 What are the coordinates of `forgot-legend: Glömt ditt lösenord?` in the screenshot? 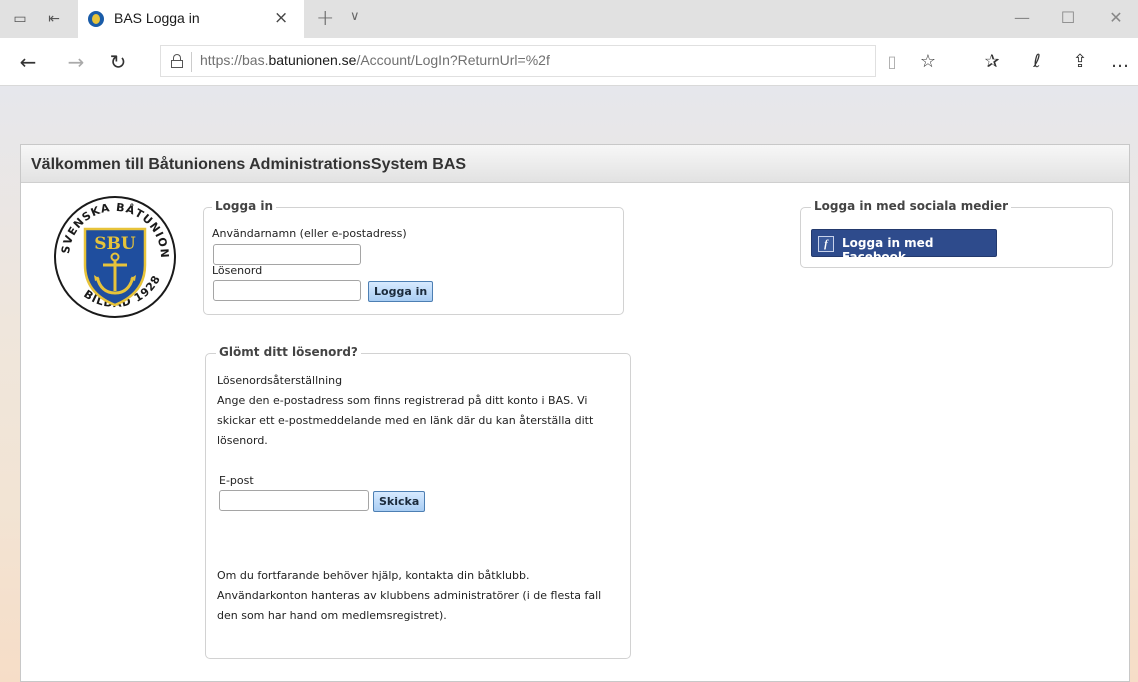 It's located at (288, 352).